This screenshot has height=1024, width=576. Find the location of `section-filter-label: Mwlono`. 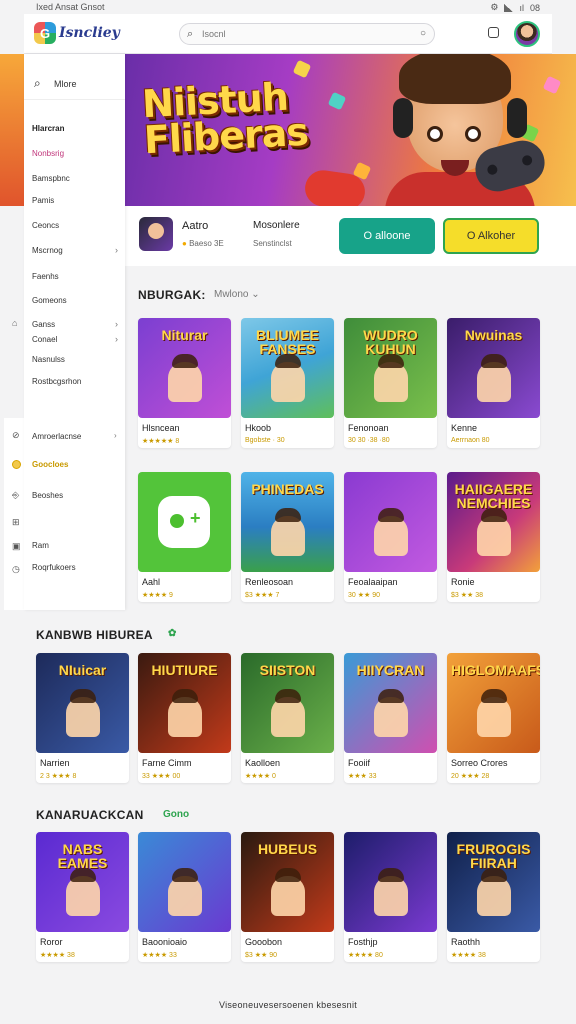

section-filter-label: Mwlono is located at coordinates (231, 294).